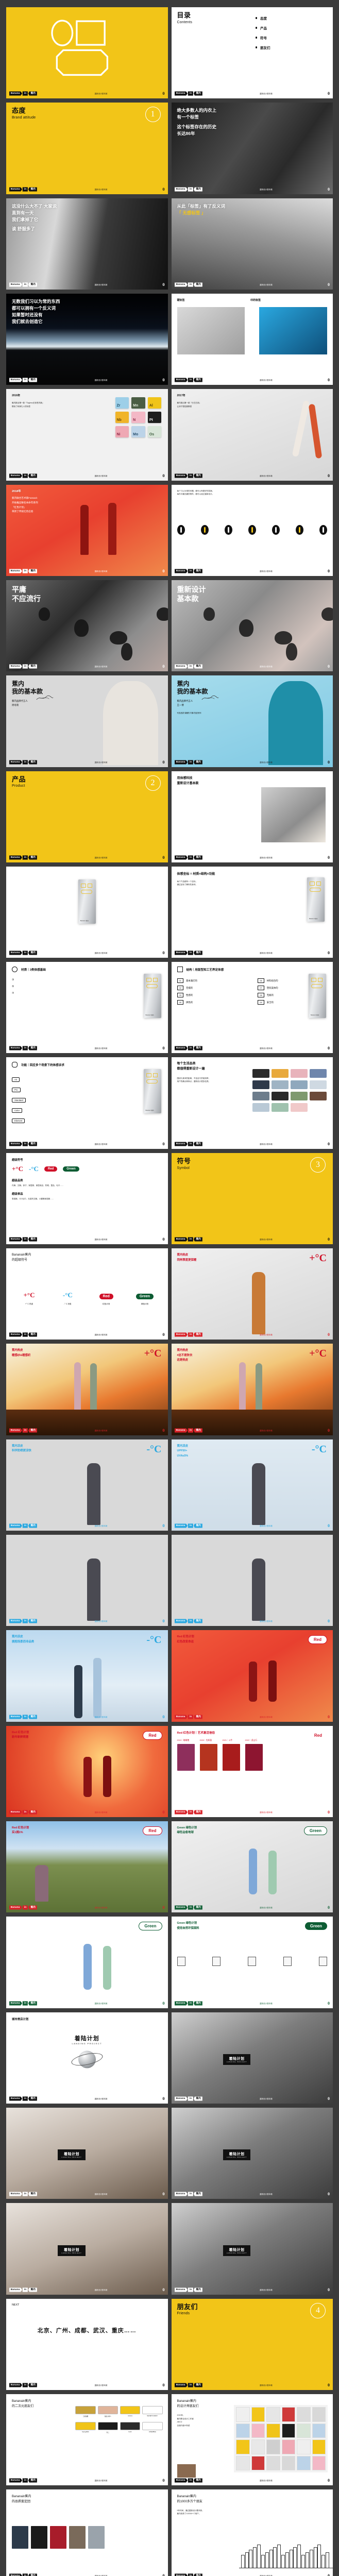  I want to click on ip-logo-label: Keith, so click(130, 2432).